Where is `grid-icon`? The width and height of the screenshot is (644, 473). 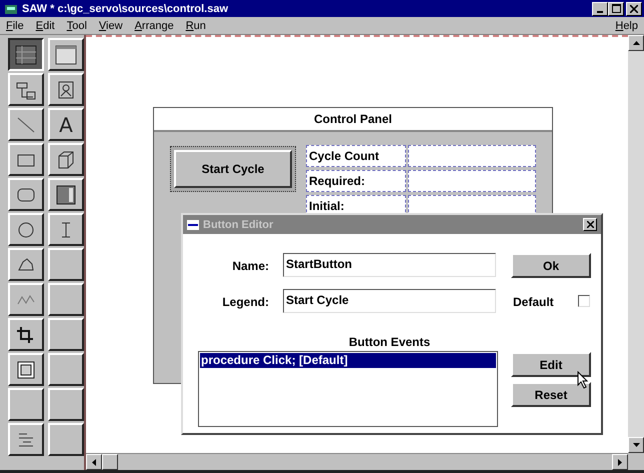 grid-icon is located at coordinates (26, 54).